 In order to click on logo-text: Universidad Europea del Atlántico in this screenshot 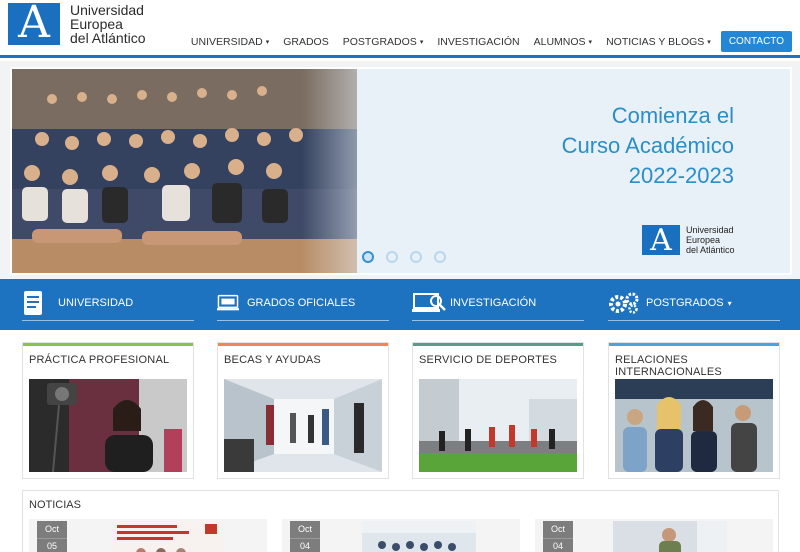, I will do `click(108, 24)`.